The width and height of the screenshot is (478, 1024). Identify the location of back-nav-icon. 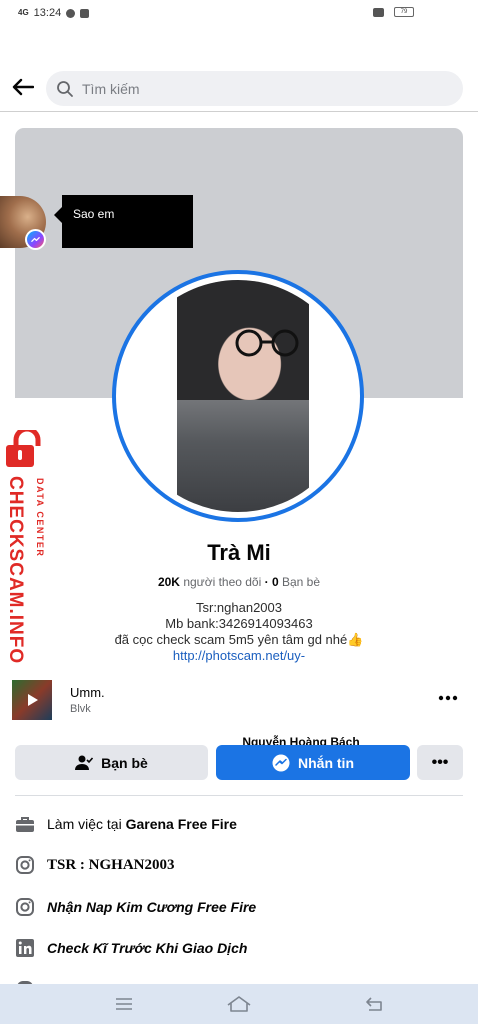
(374, 1004).